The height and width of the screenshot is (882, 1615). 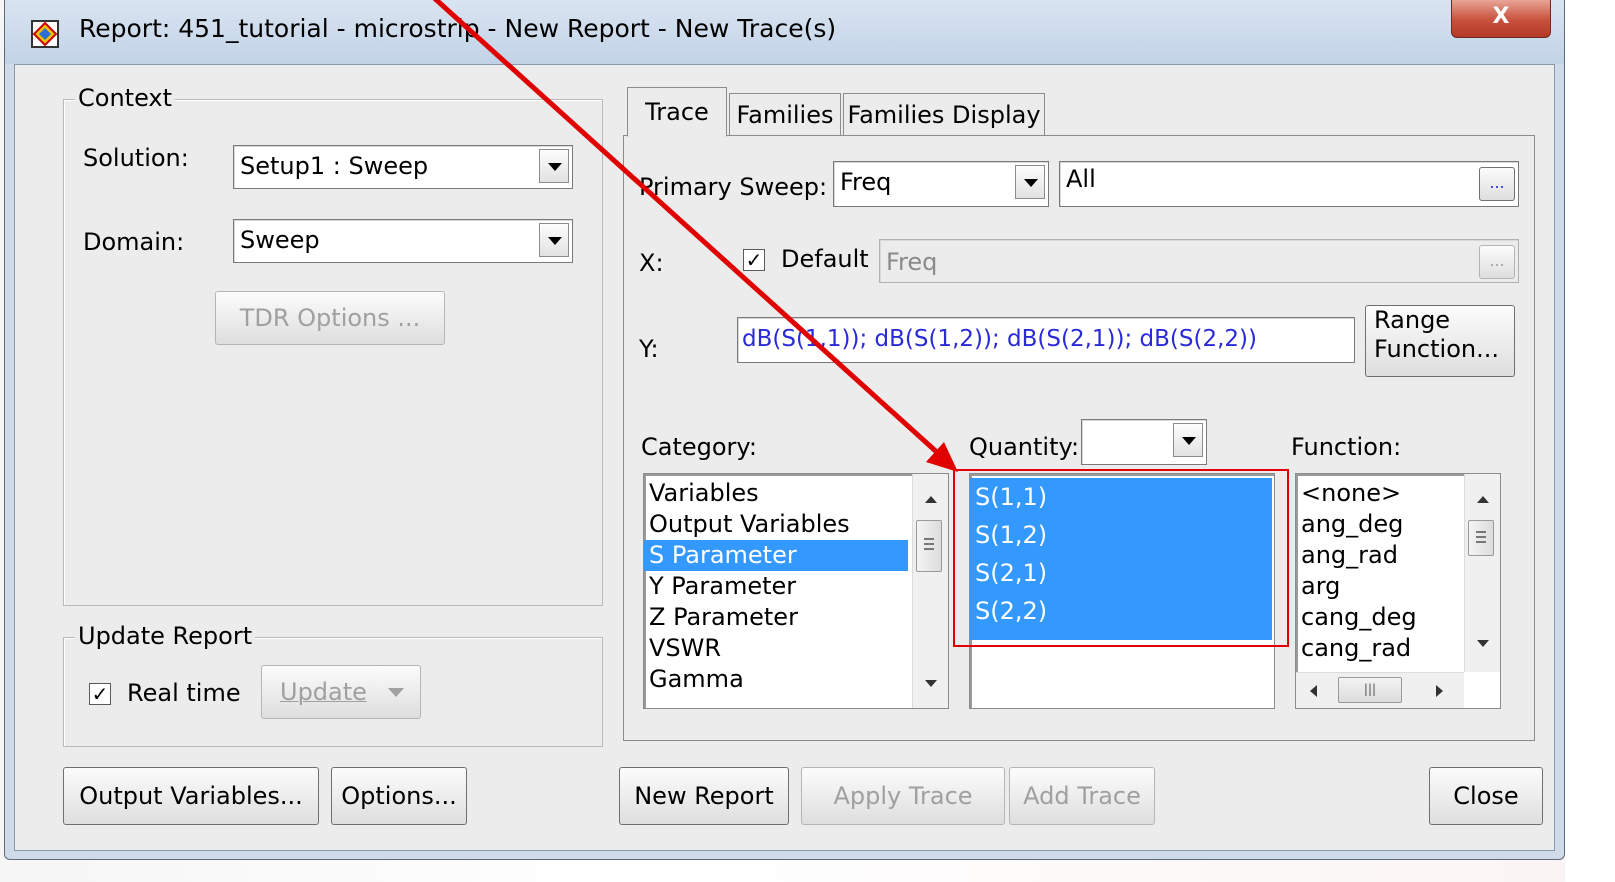 What do you see at coordinates (699, 447) in the screenshot?
I see `category-label: Category:` at bounding box center [699, 447].